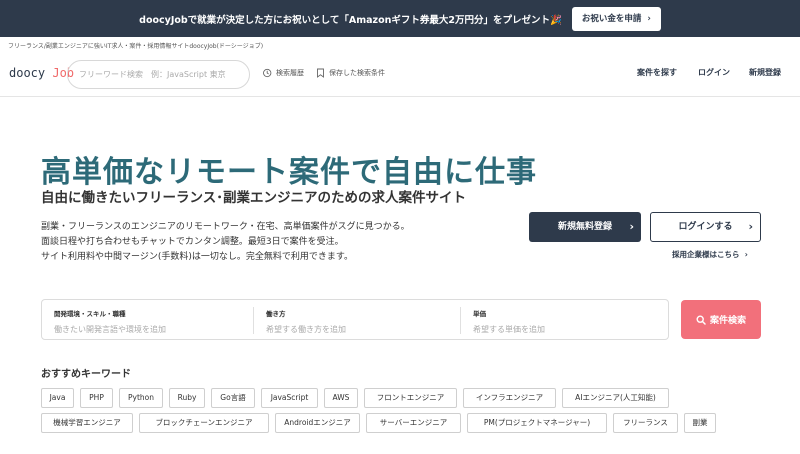  Describe the element at coordinates (87, 423) in the screenshot. I see `keyword-chip: 機械学習エンジニア` at that location.